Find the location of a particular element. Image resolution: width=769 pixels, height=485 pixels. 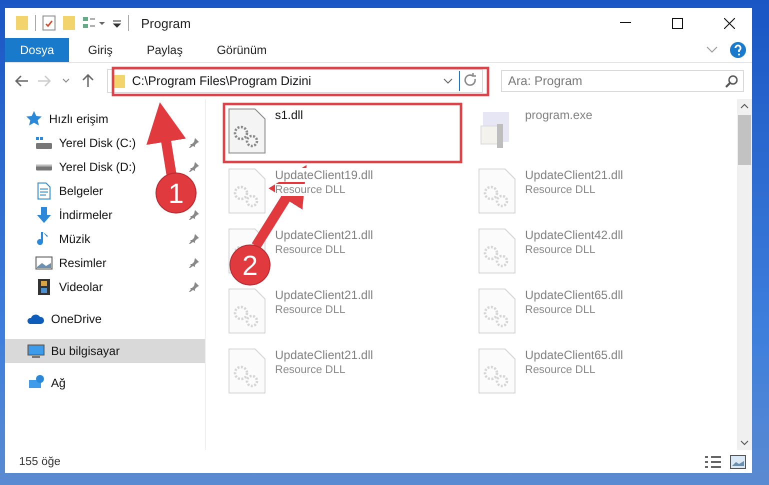

forward-arrow-icon is located at coordinates (44, 81).